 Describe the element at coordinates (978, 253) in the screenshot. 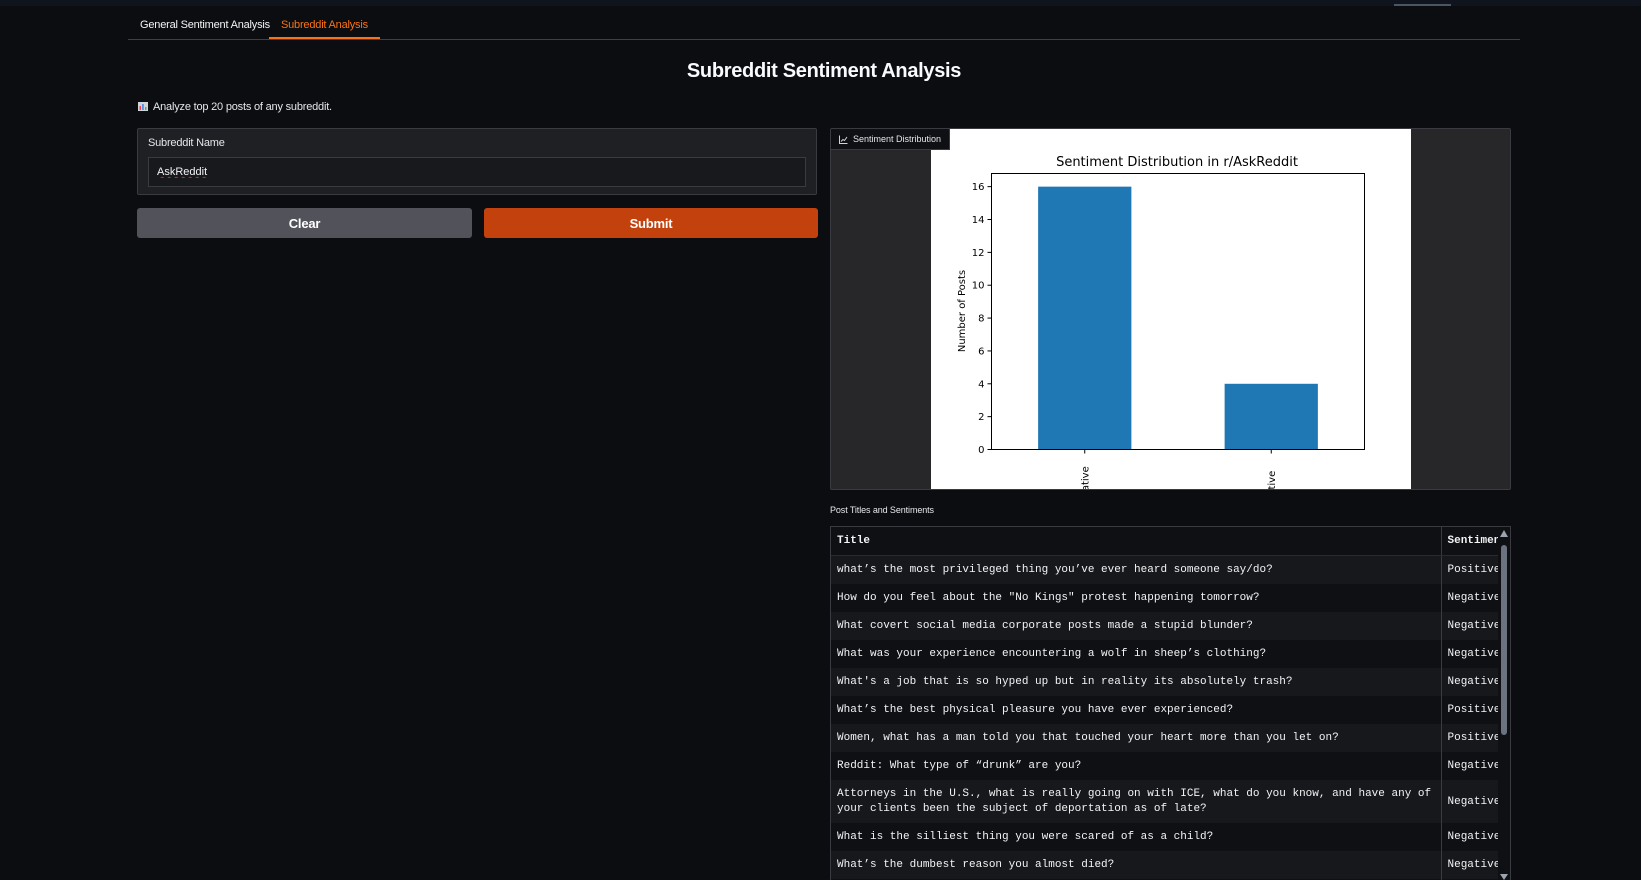

I see `y-tick-label: 12` at that location.